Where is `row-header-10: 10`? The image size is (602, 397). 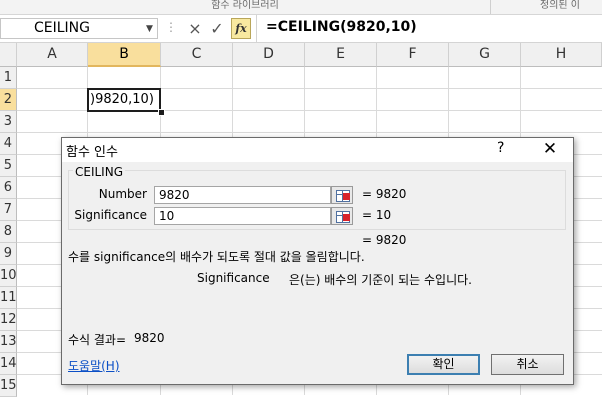
row-header-10: 10 is located at coordinates (8, 276).